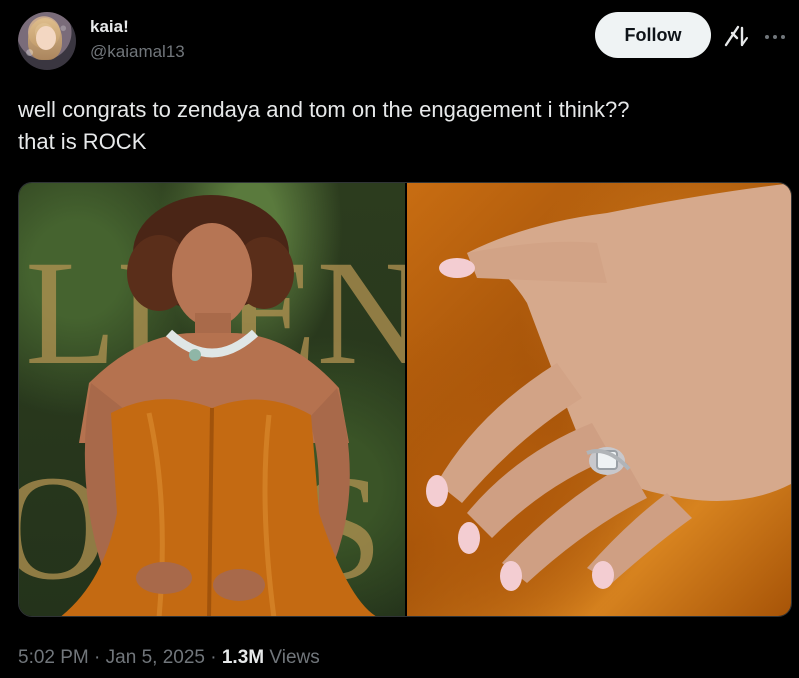  Describe the element at coordinates (137, 27) in the screenshot. I see `display-name: kaia!` at that location.